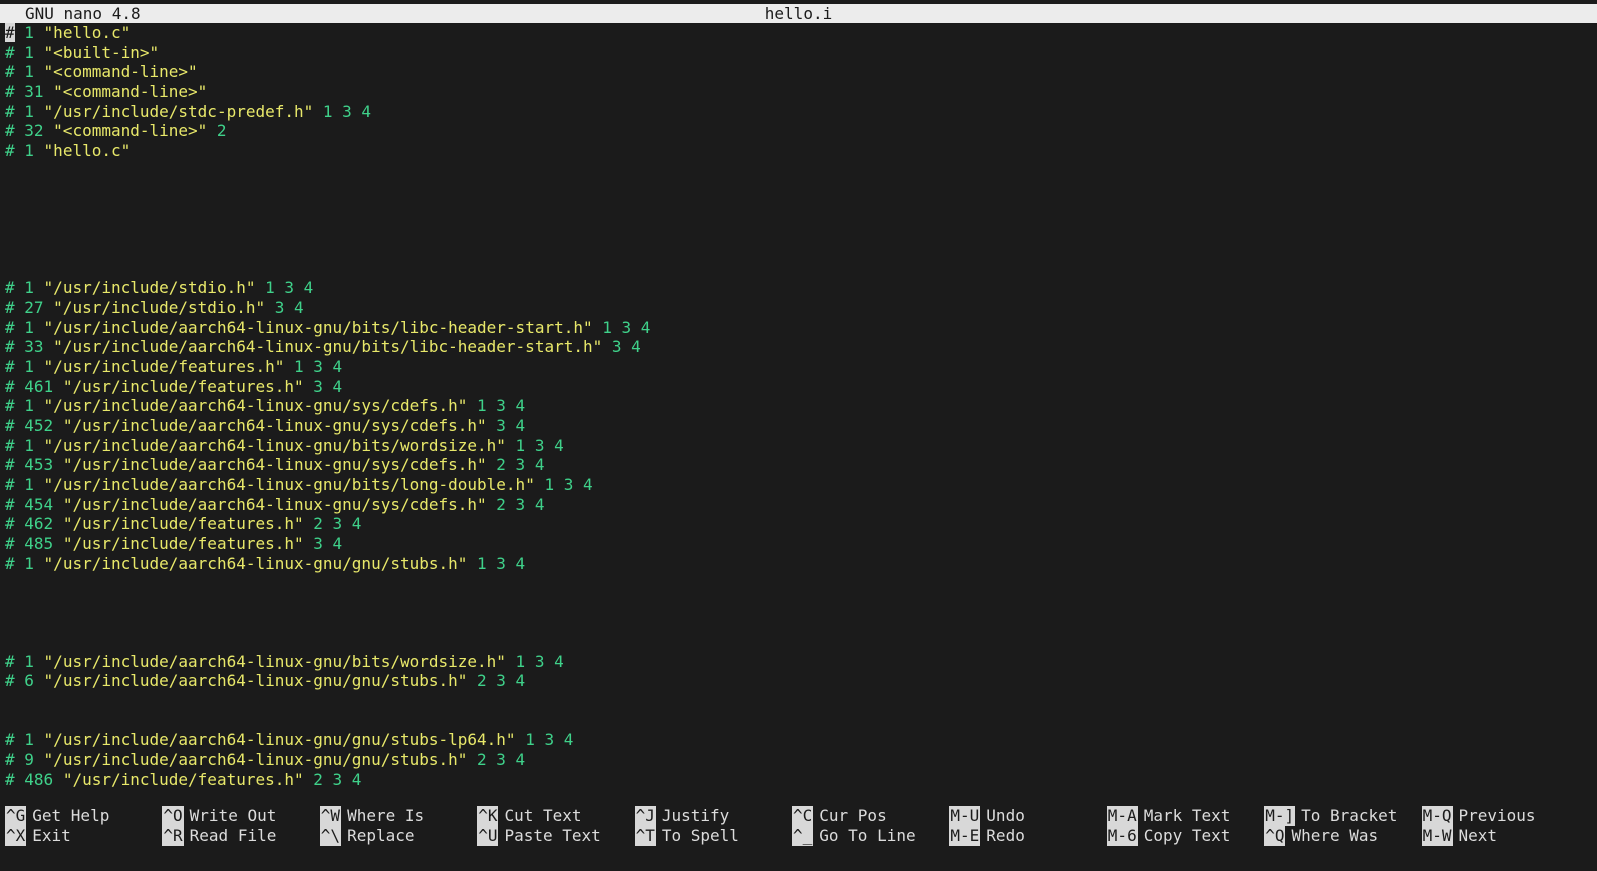  I want to click on shortcut-mark-text: M-A Mark Text, so click(1168, 816).